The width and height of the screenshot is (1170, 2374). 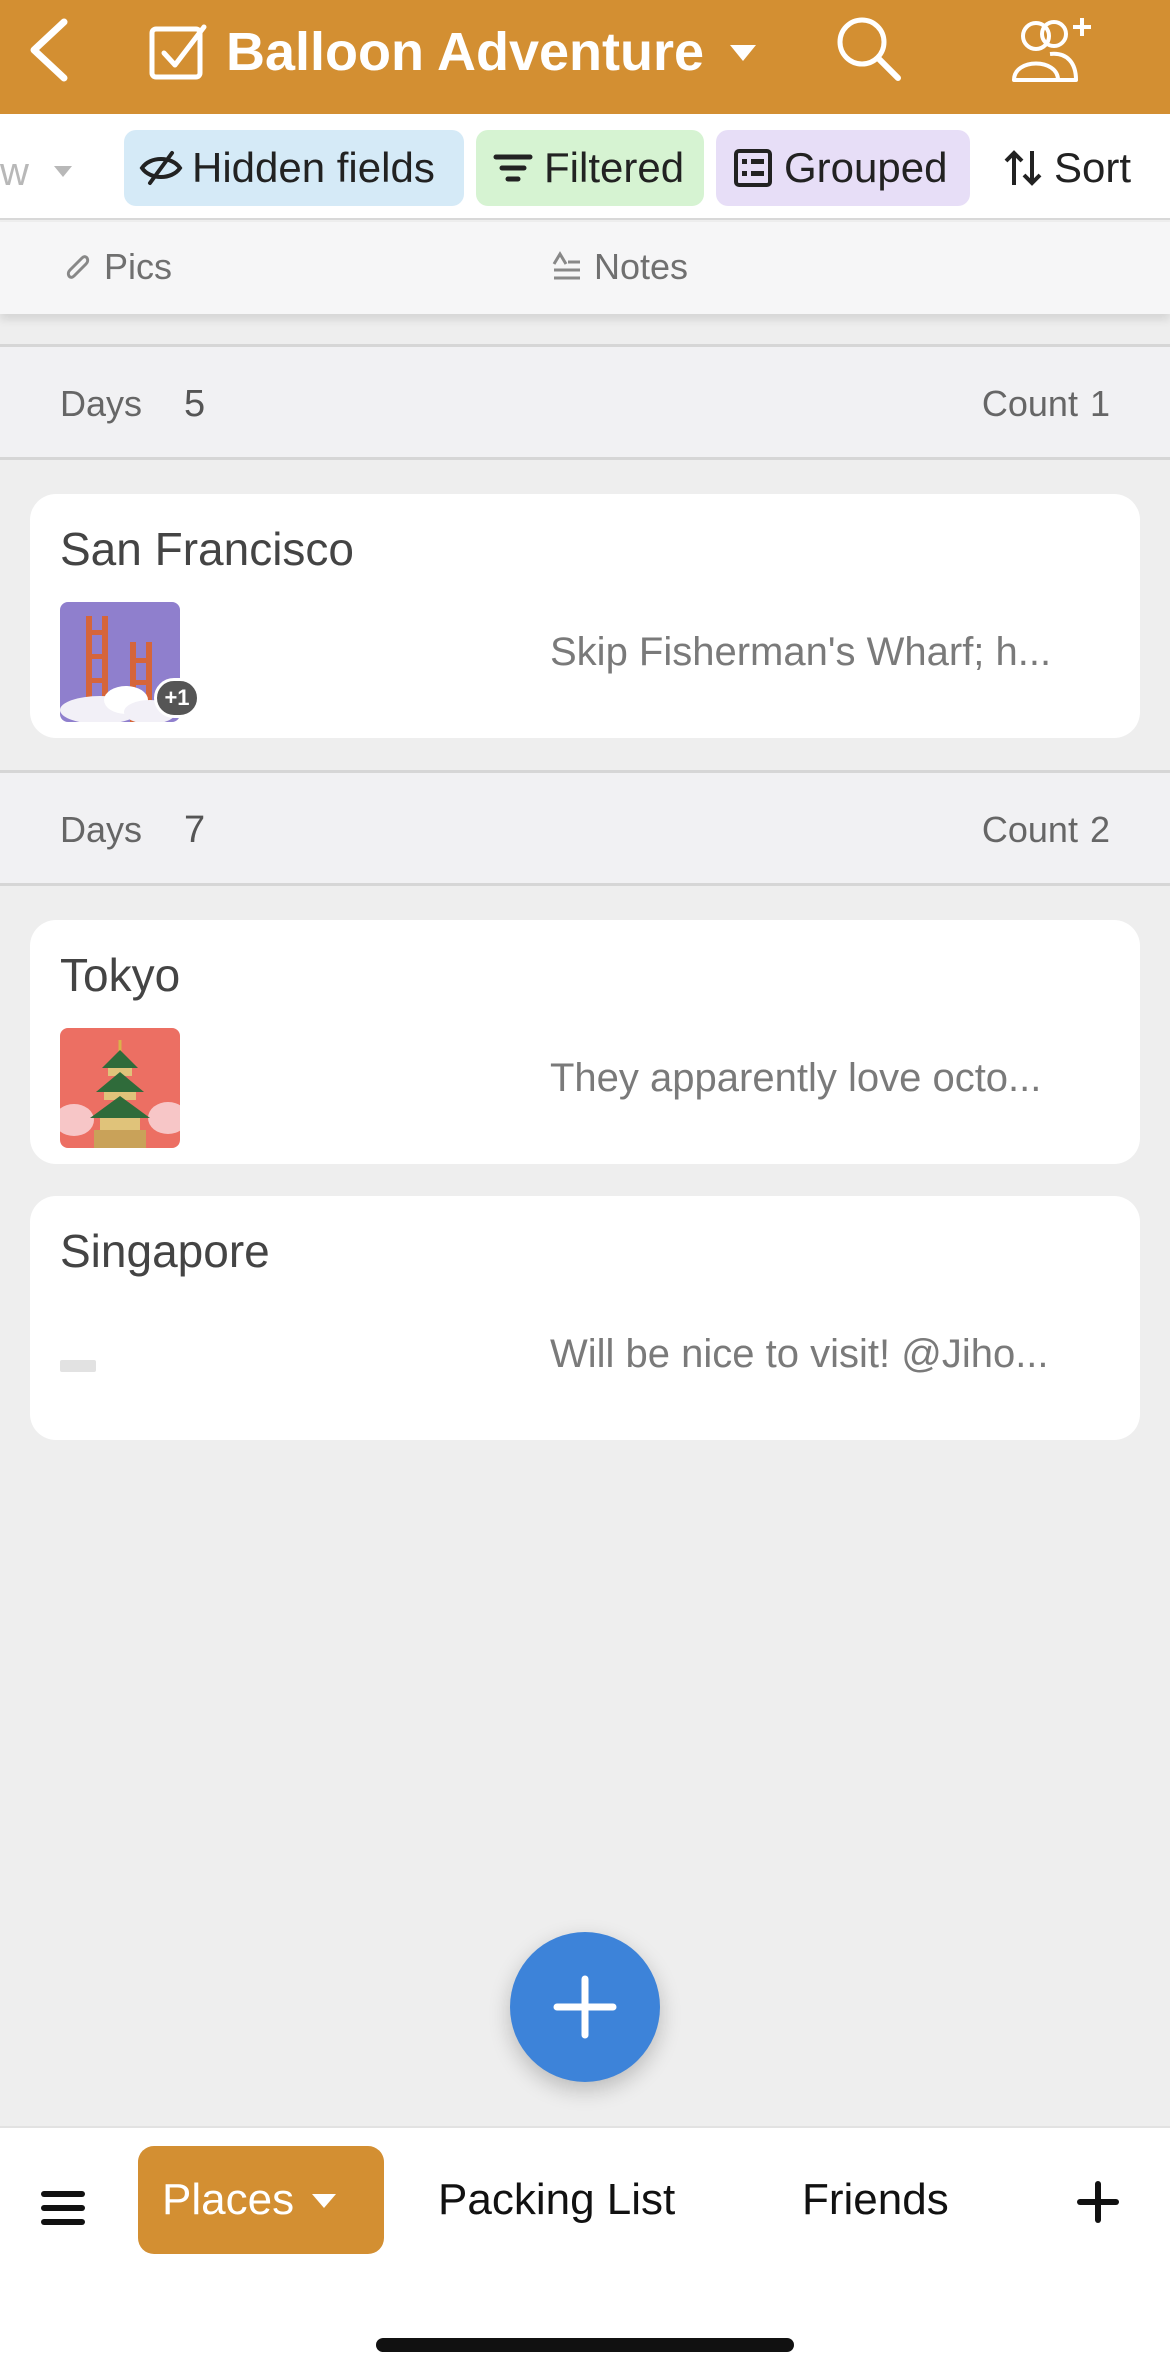 What do you see at coordinates (513, 168) in the screenshot?
I see `filter-icon` at bounding box center [513, 168].